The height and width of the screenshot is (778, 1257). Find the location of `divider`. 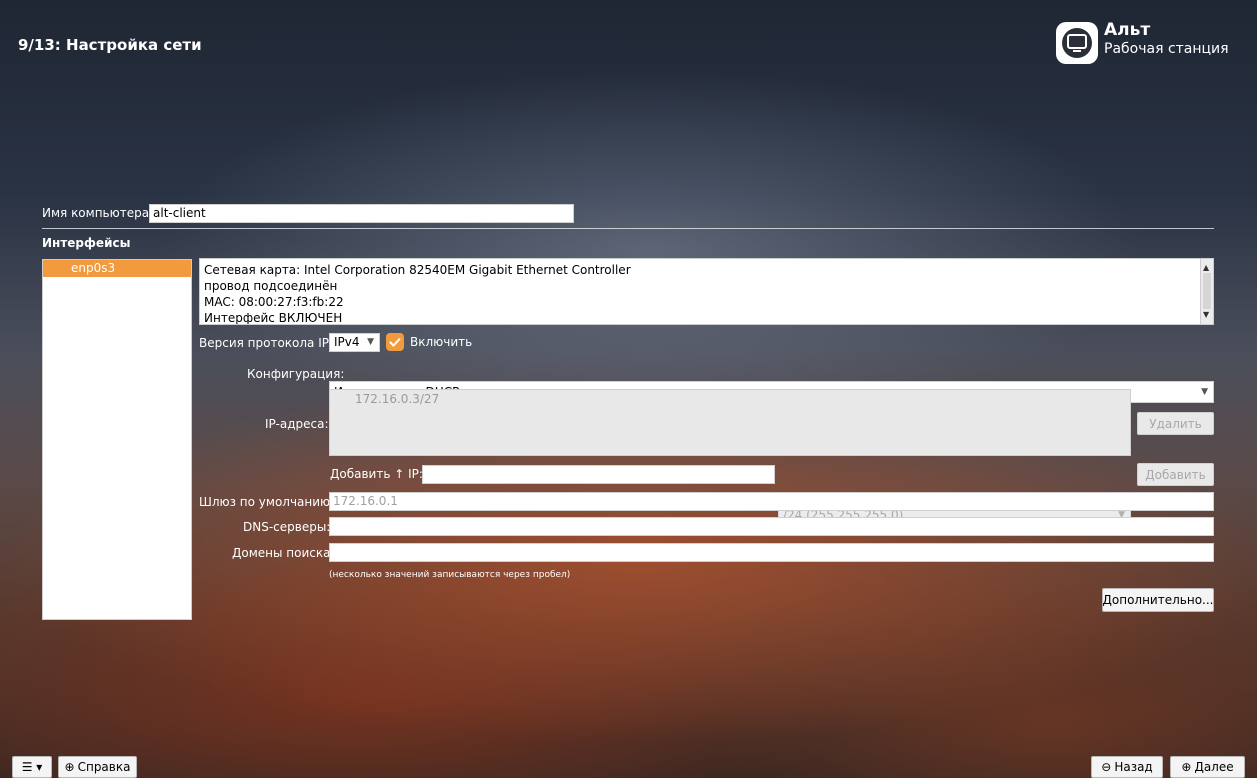

divider is located at coordinates (628, 228).